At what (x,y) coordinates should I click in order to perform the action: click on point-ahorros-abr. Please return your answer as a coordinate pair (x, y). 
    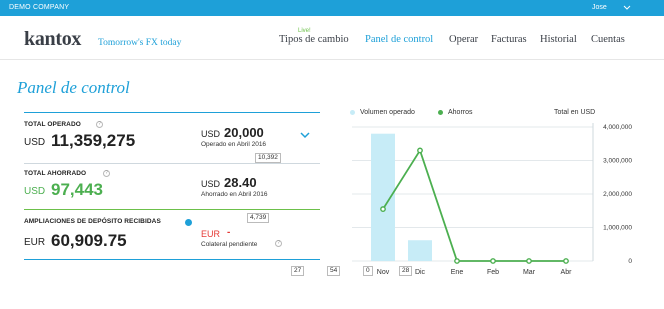
    Looking at the image, I should click on (566, 261).